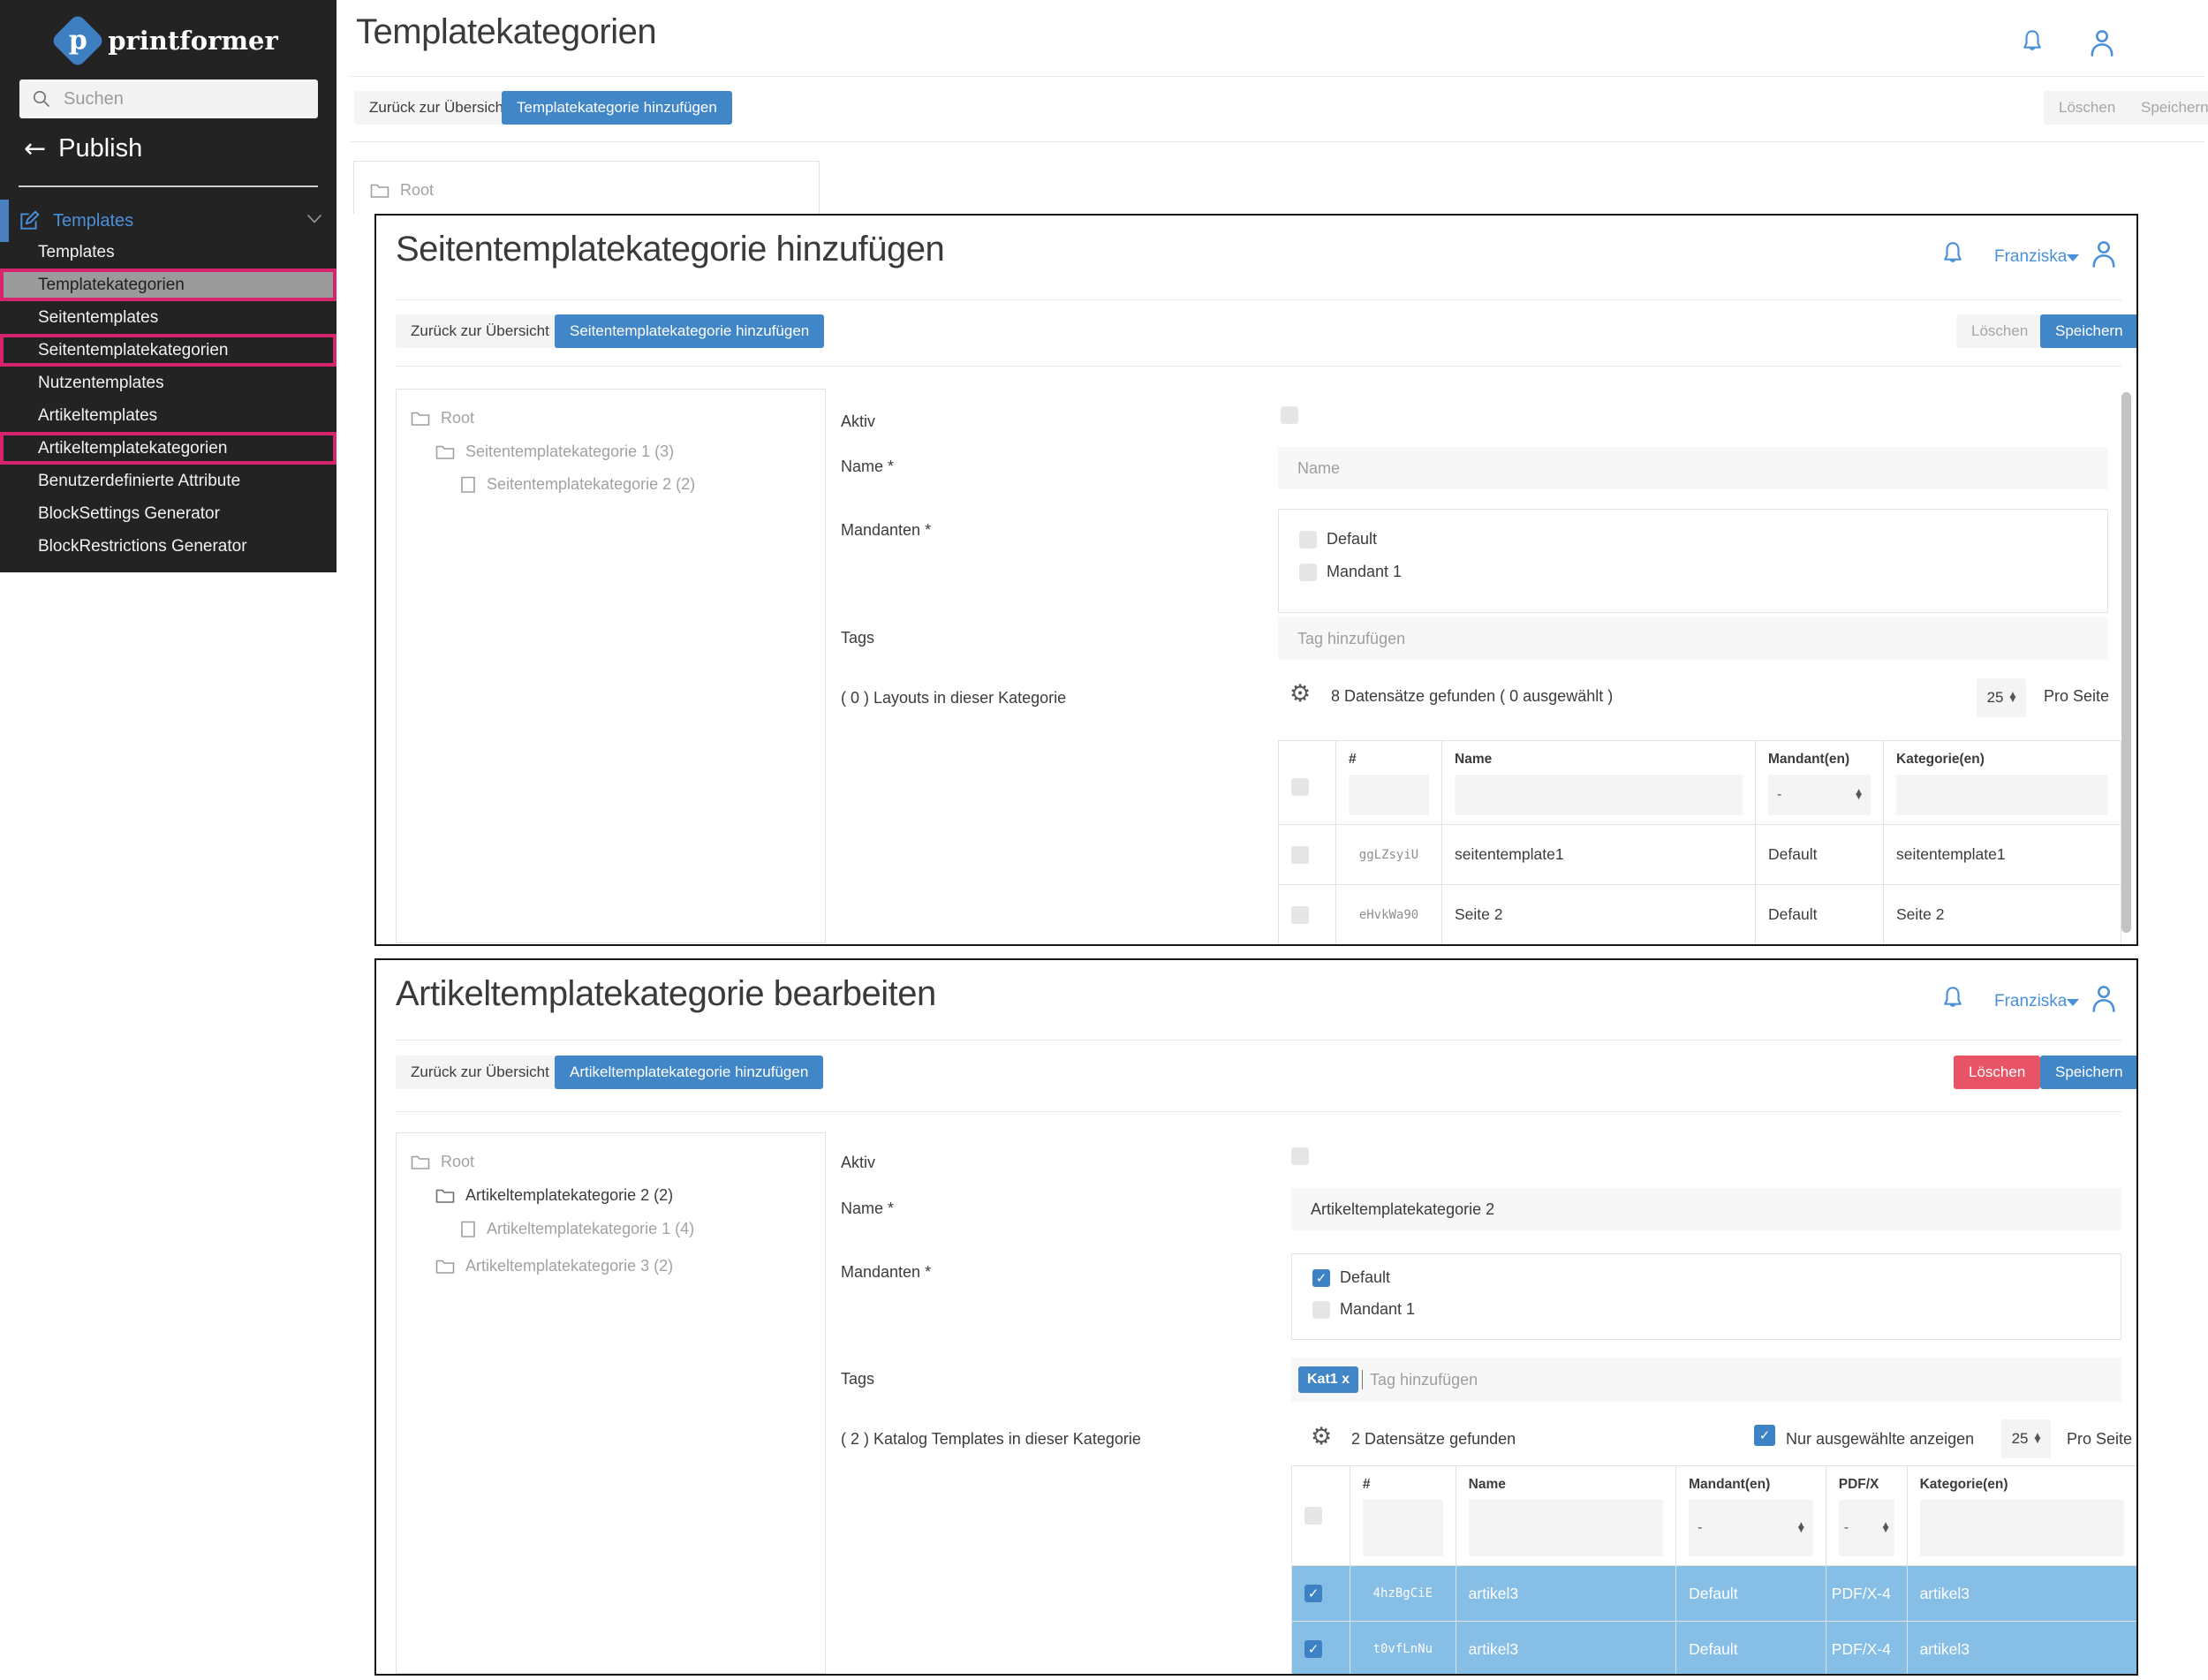 The height and width of the screenshot is (1680, 2208). What do you see at coordinates (1328, 1379) in the screenshot?
I see `tag-chip-kat1: Kat1 x` at bounding box center [1328, 1379].